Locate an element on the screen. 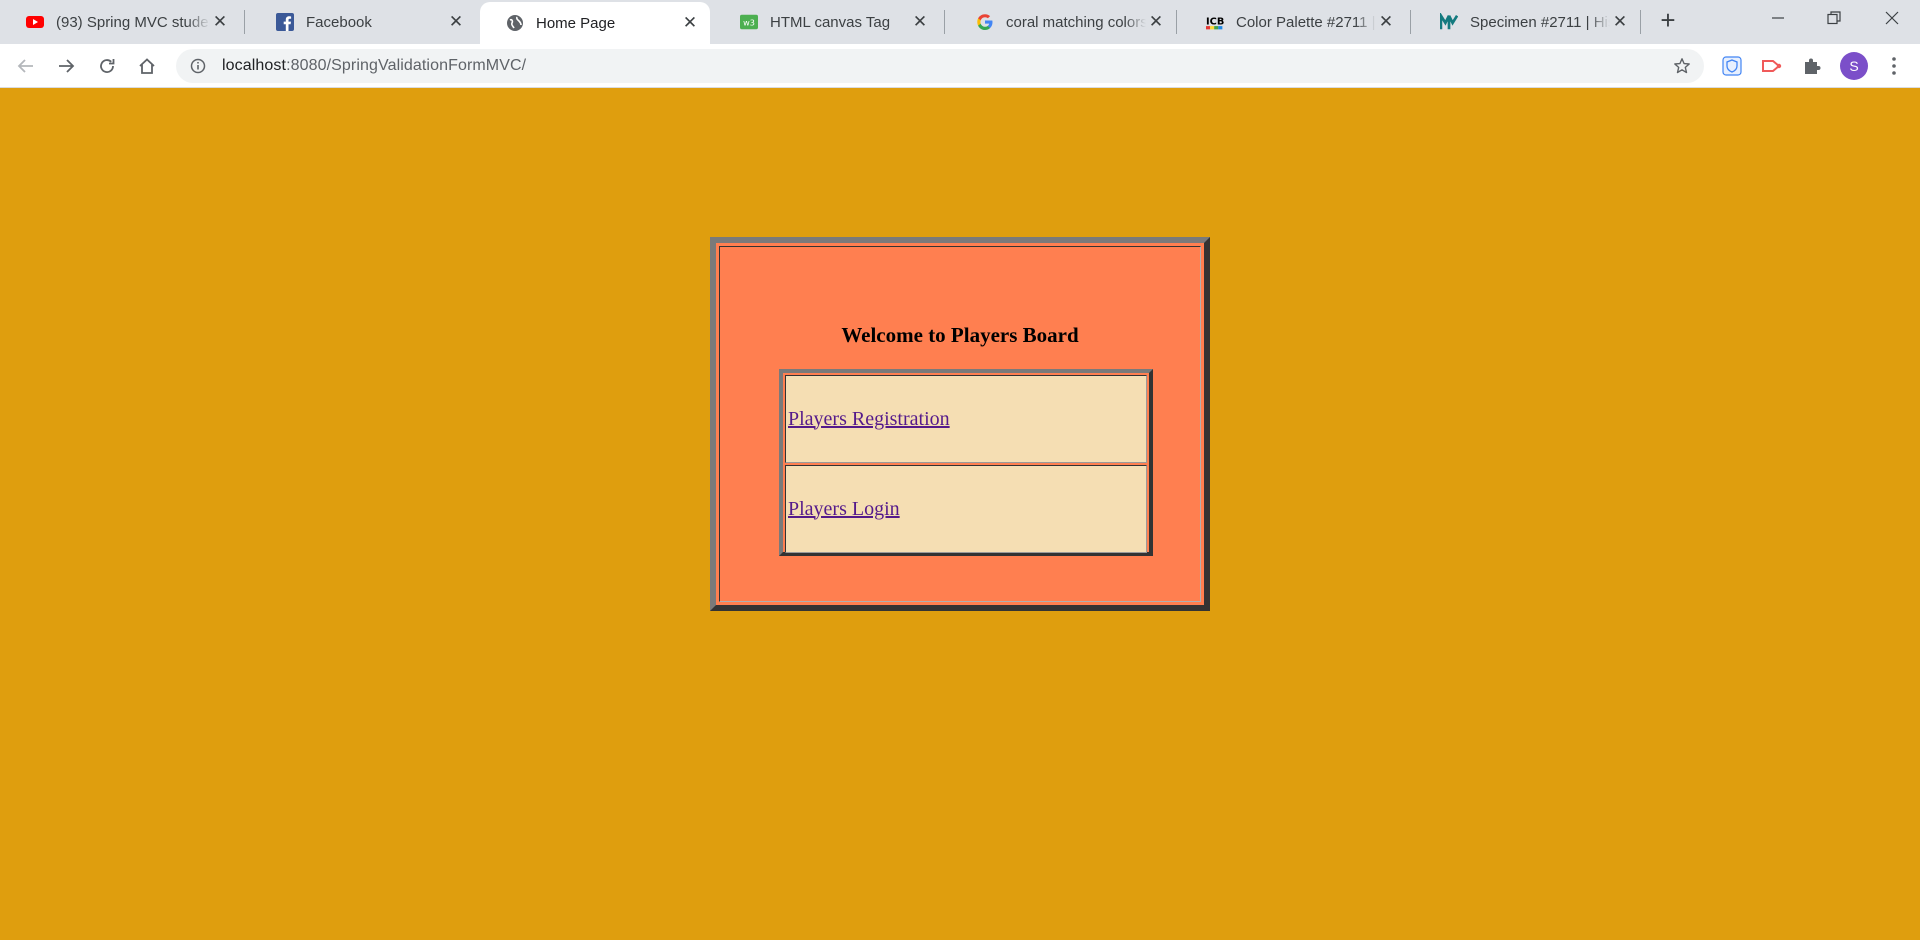 The width and height of the screenshot is (1920, 940). extensions-puzzle-icon is located at coordinates (1812, 66).